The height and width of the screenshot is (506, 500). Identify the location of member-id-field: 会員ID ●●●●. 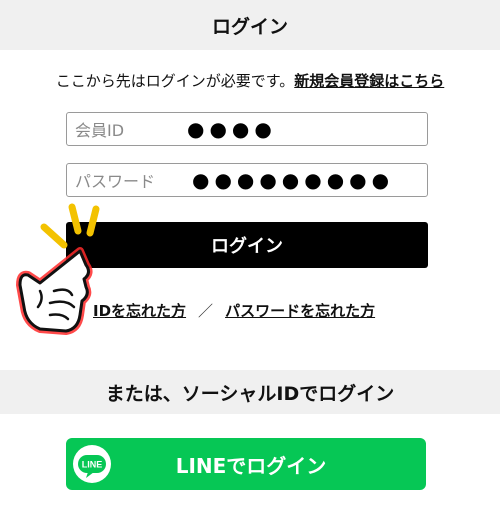
(247, 129).